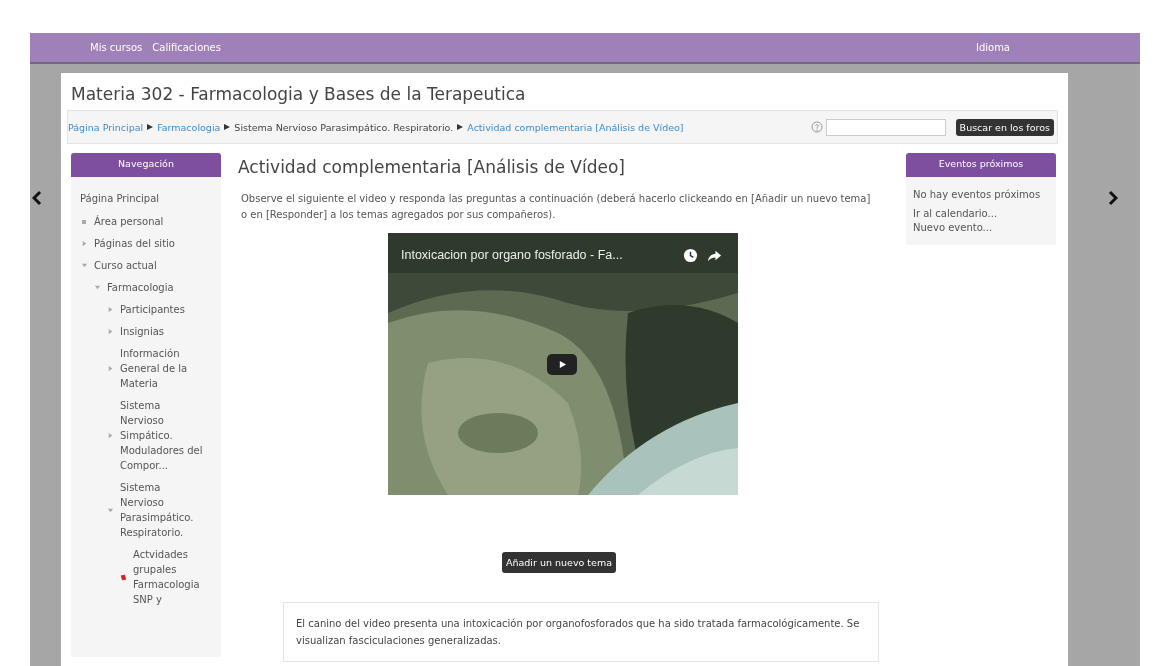 The height and width of the screenshot is (666, 1153). What do you see at coordinates (556, 207) in the screenshot?
I see `intro-text: Observe el siguiente el video y responda las preguntas a continuación (deberá hacerlo clickeando en [Añadir un nuevo tema] o en [Responder] a los temas agregados por sus compañeros).` at bounding box center [556, 207].